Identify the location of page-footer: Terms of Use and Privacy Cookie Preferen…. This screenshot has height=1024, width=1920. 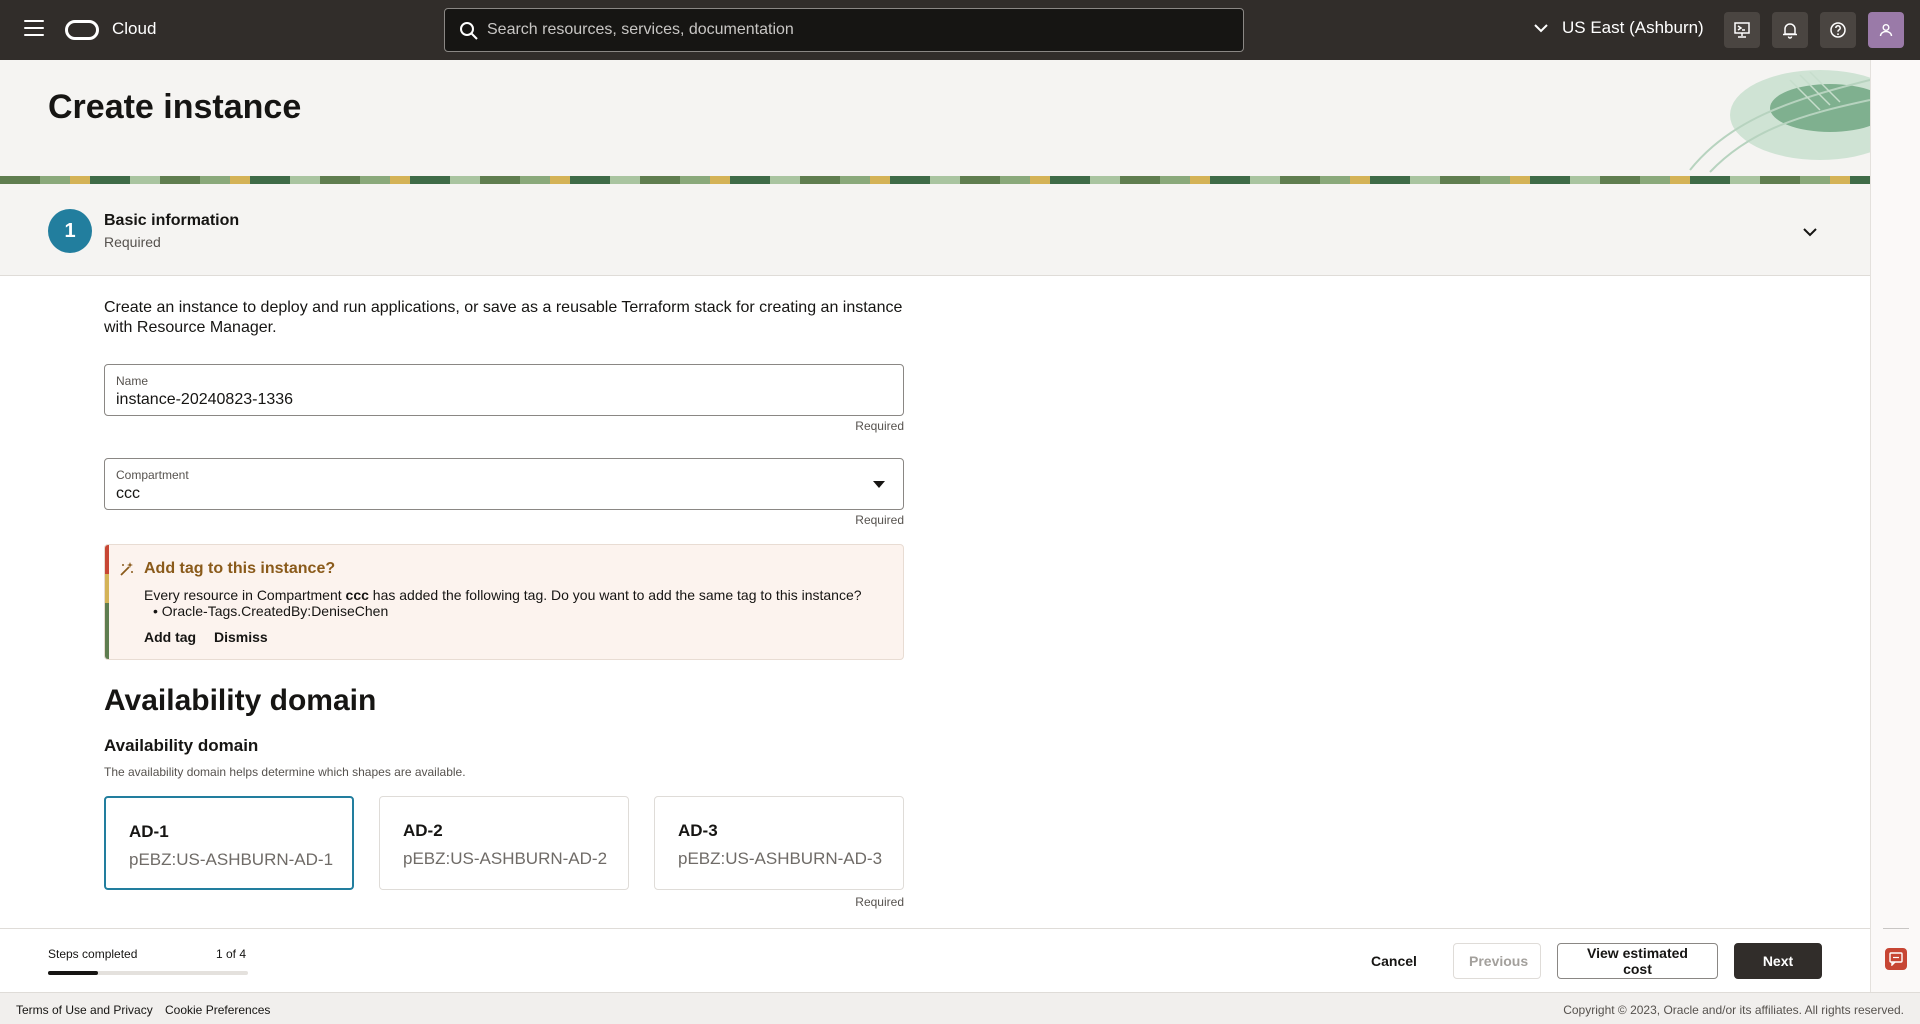
(960, 1008).